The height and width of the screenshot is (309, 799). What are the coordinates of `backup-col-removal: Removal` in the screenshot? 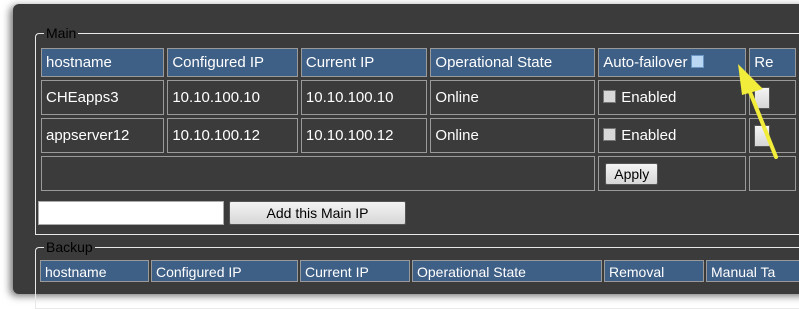 It's located at (654, 271).